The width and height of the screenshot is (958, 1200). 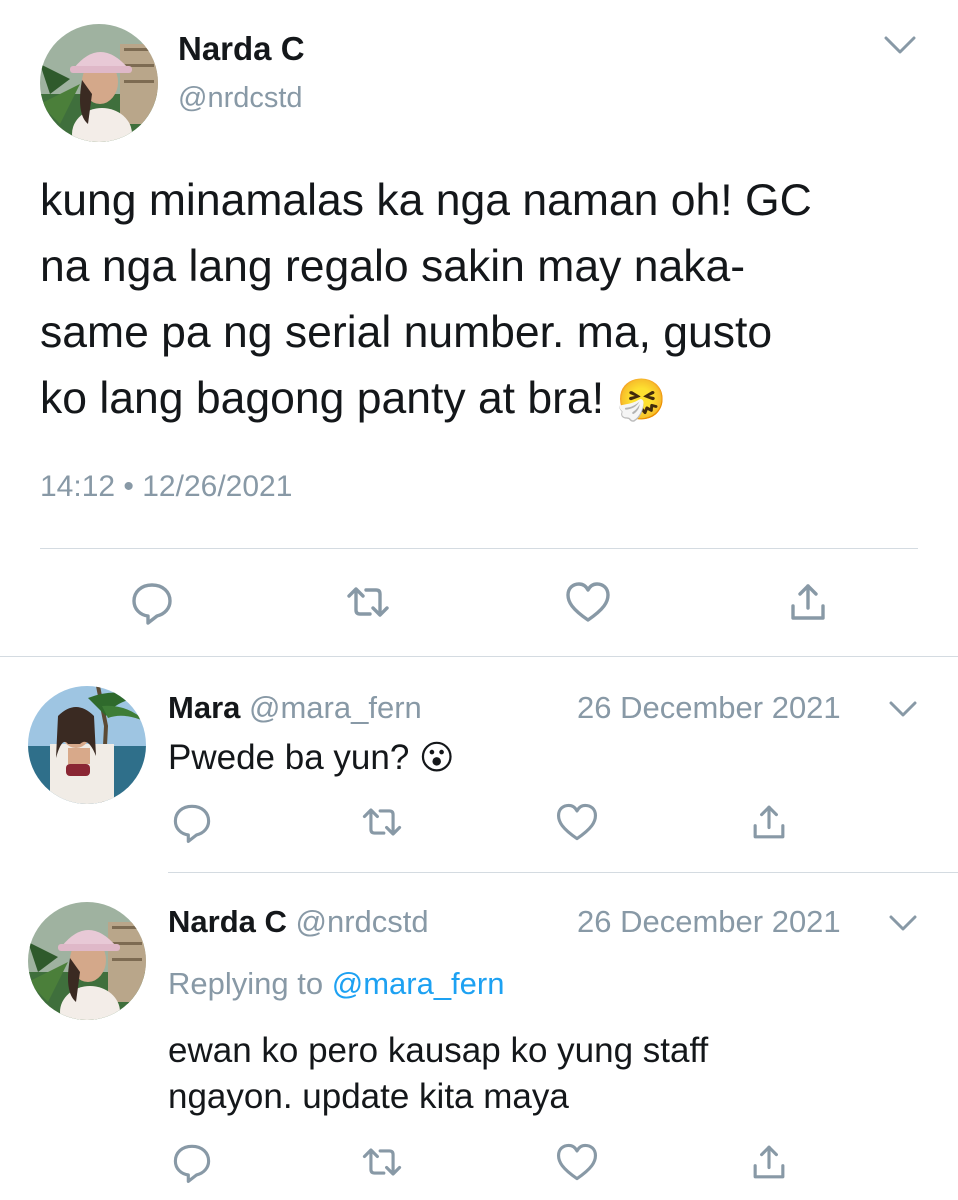 What do you see at coordinates (166, 487) in the screenshot?
I see `tweet-timestamp: 14:12 • 12/26/2021` at bounding box center [166, 487].